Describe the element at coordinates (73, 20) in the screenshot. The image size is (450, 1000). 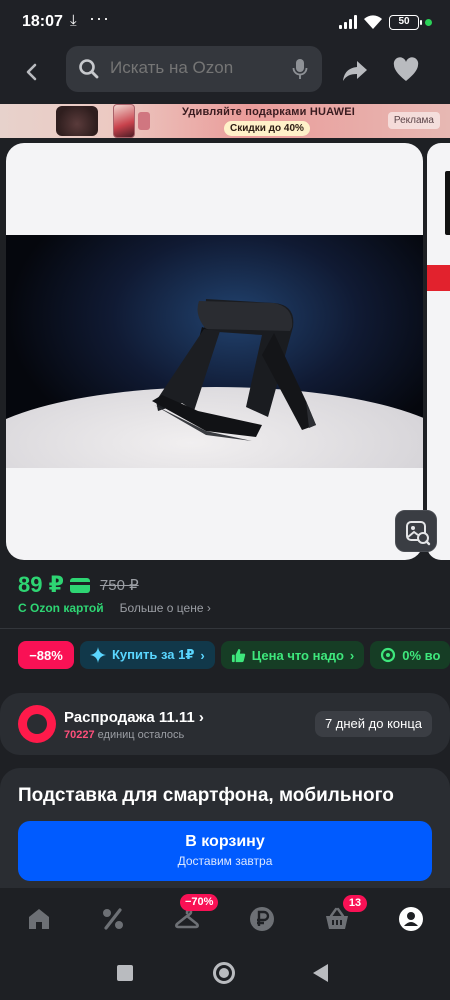
I see `download-icon: ⤓` at that location.